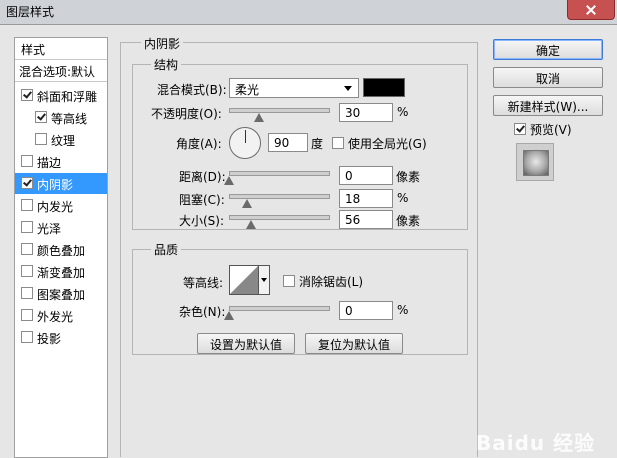  Describe the element at coordinates (55, 317) in the screenshot. I see `style-item-label: 外发光` at that location.